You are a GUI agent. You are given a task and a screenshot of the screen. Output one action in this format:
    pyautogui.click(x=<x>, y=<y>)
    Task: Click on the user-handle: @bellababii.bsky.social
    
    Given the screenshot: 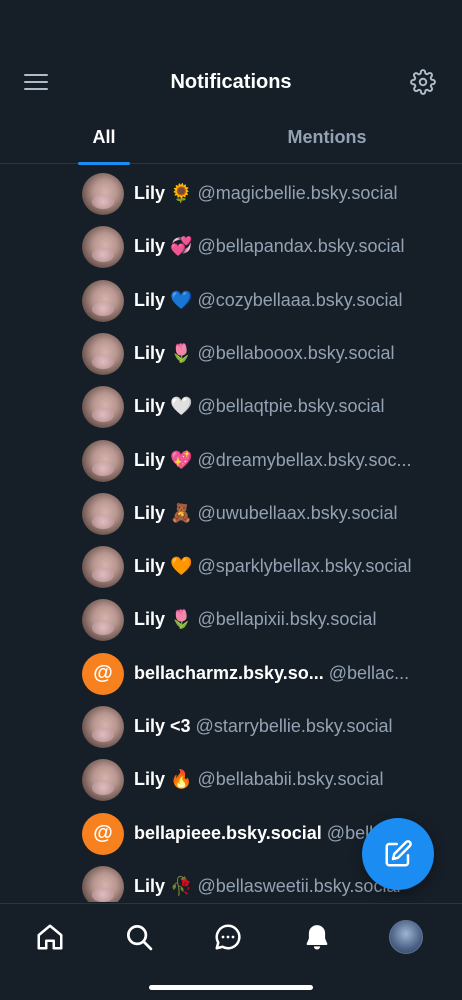 What is the action you would take?
    pyautogui.click(x=290, y=779)
    